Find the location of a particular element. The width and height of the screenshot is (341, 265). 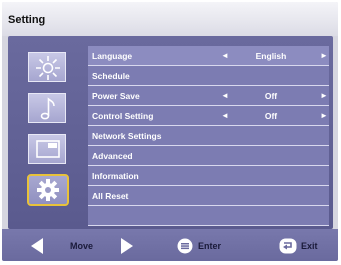

footer-bar: Move Enter Exit is located at coordinates (170, 245).